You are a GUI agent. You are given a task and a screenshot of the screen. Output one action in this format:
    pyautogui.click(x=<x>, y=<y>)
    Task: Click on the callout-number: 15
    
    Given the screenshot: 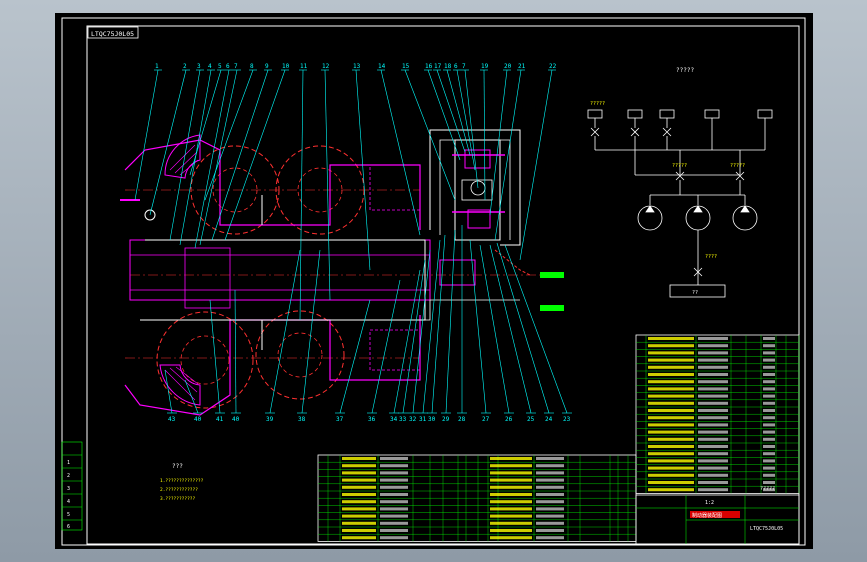 What is the action you would take?
    pyautogui.click(x=406, y=66)
    